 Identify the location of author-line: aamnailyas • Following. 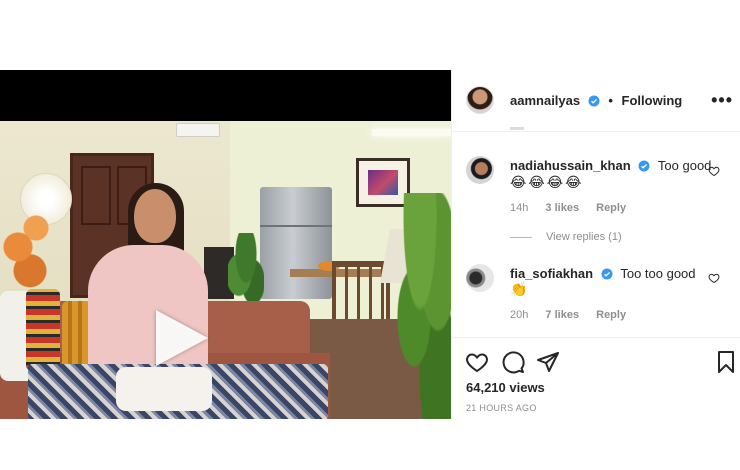
(596, 100).